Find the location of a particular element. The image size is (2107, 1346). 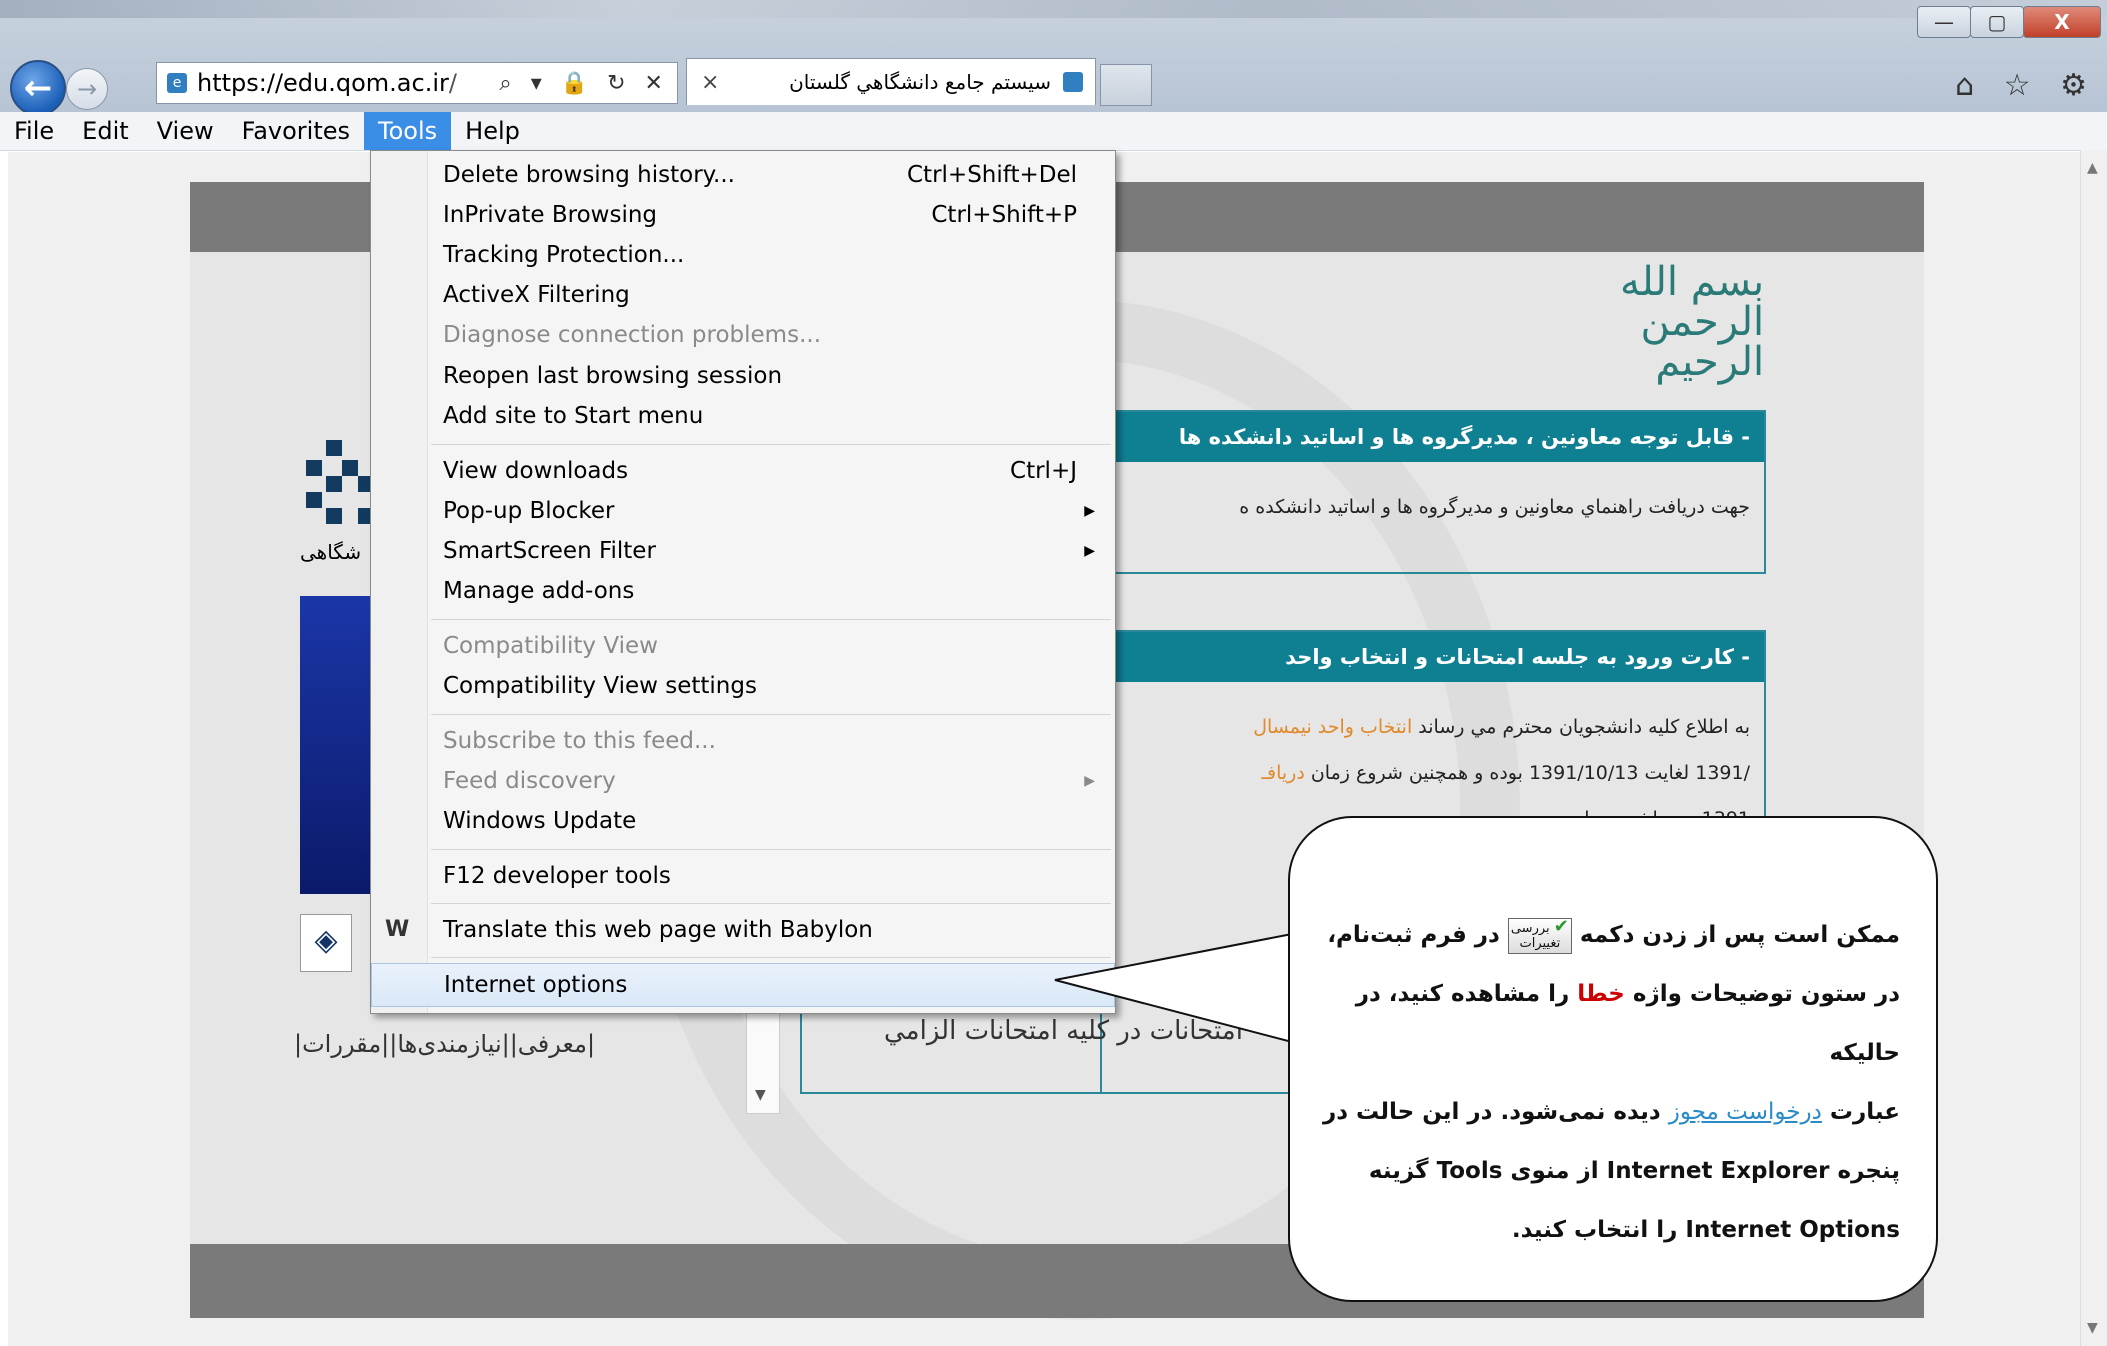

review-changes-button-icon: ✔ بررسی تغییرات is located at coordinates (1539, 934).